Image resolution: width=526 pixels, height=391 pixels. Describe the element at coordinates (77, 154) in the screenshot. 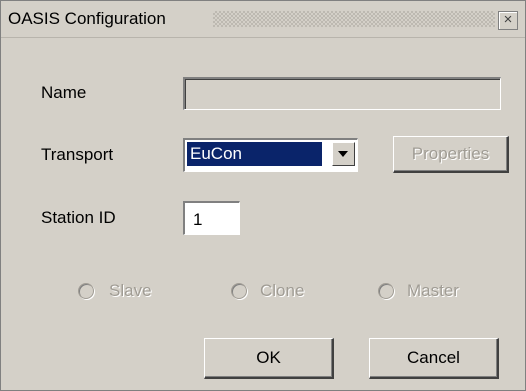

I see `transport-label: Transport` at that location.